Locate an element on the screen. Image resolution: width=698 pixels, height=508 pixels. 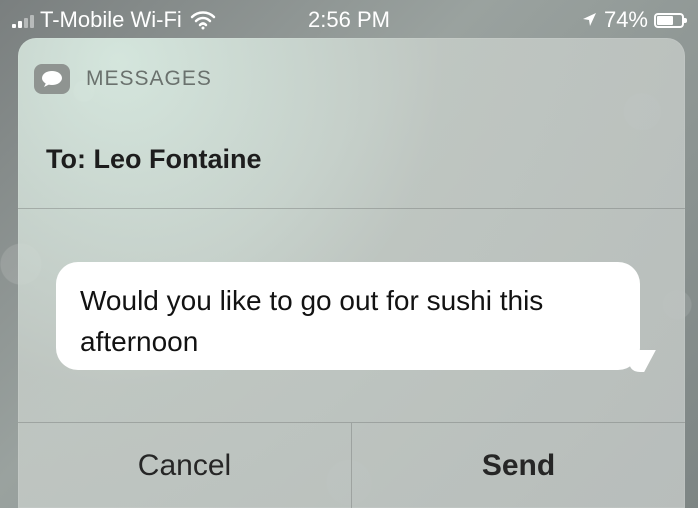
battery-icon is located at coordinates (670, 20).